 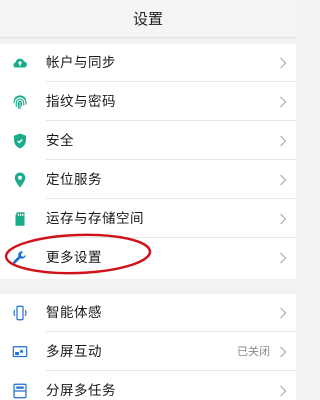 What do you see at coordinates (148, 63) in the screenshot?
I see `settings-item-account-sync: 帐户与同步` at bounding box center [148, 63].